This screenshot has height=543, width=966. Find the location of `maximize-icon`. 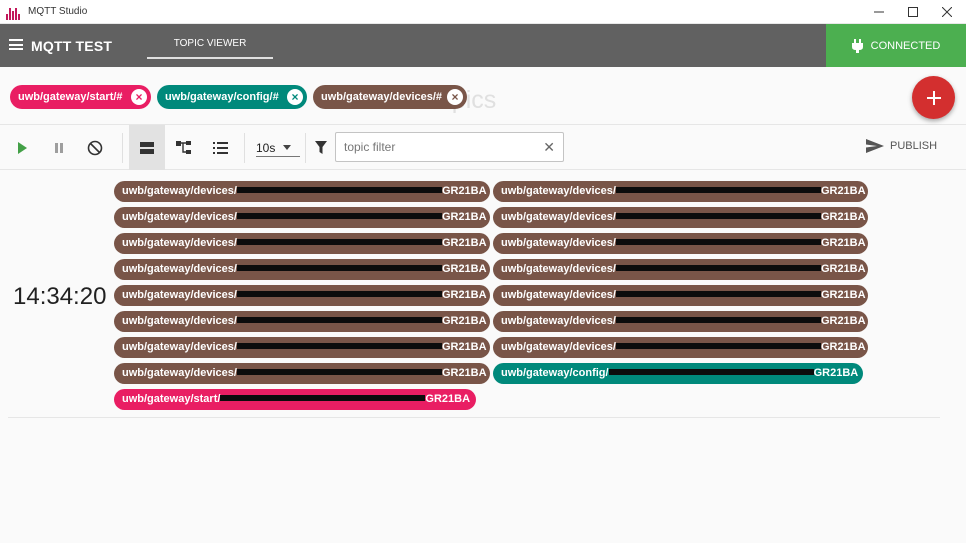

maximize-icon is located at coordinates (913, 12).